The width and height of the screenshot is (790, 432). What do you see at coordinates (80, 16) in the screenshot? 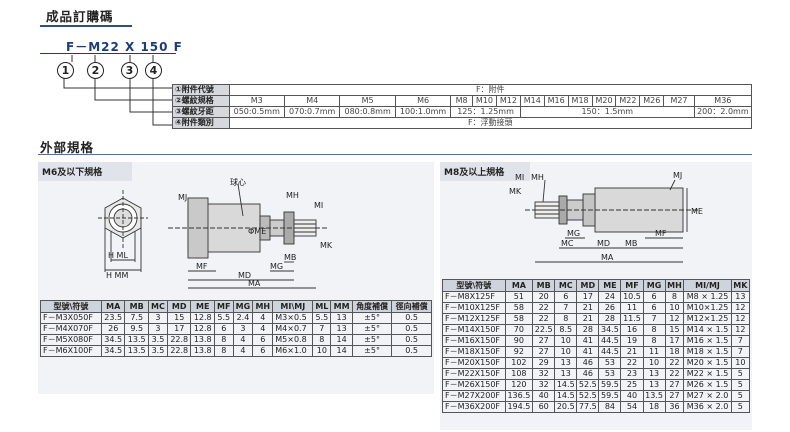
I see `page-title: 成品訂購碼` at bounding box center [80, 16].